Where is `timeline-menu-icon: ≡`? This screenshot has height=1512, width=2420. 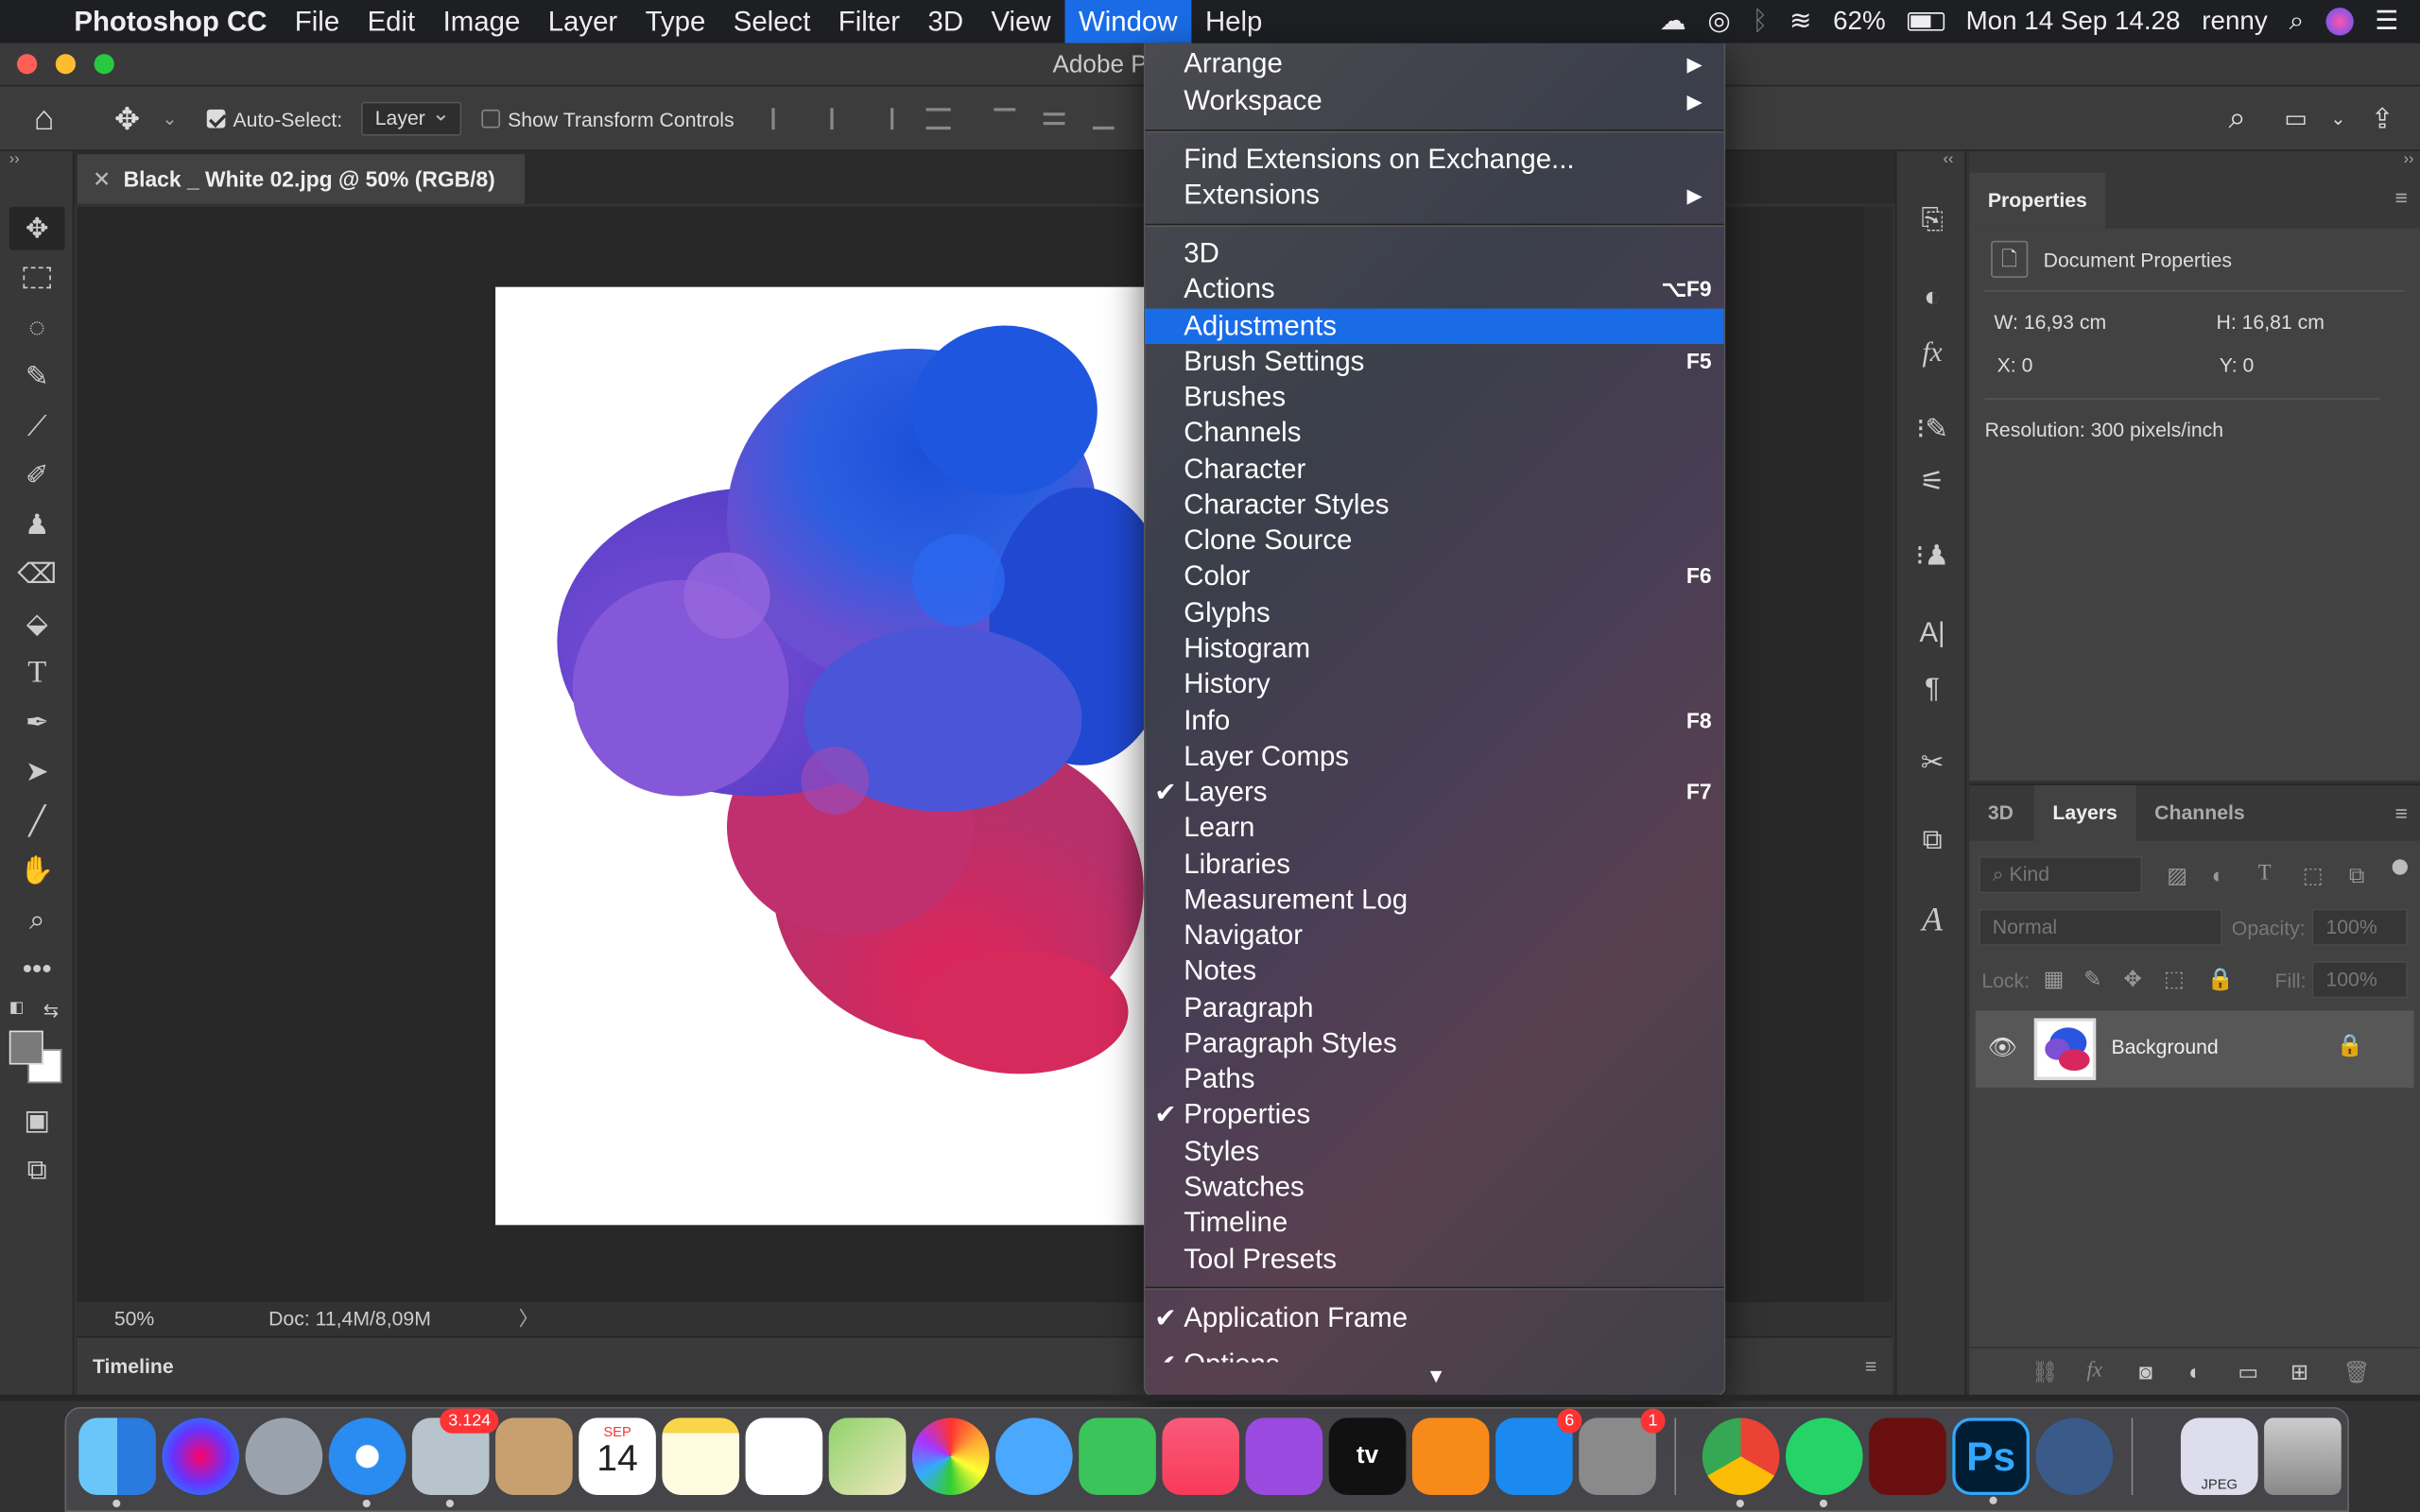
timeline-menu-icon: ≡ is located at coordinates (1871, 1367).